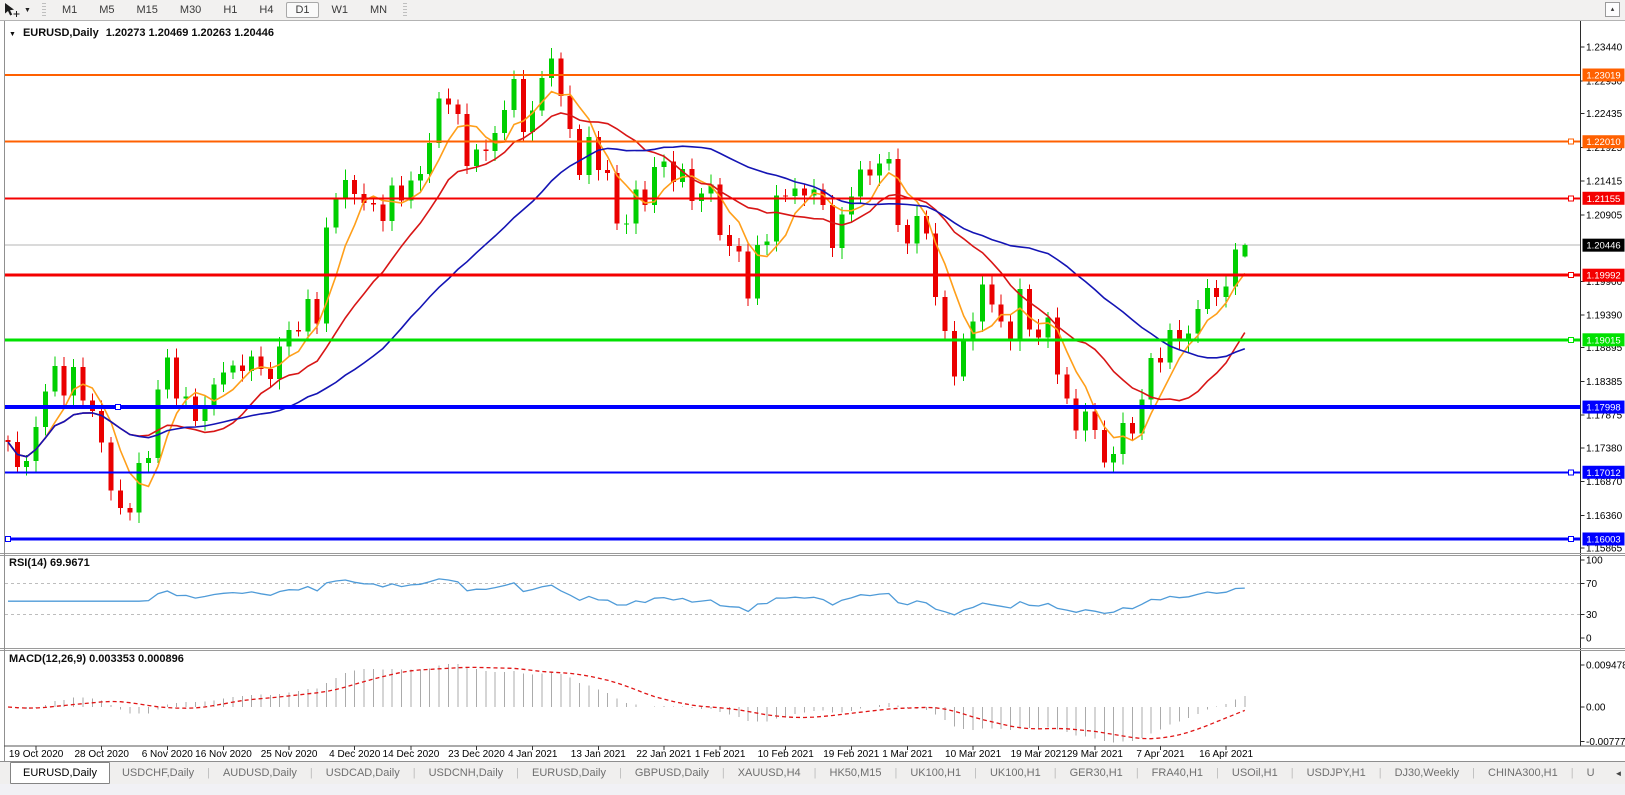 Image resolution: width=1625 pixels, height=795 pixels. What do you see at coordinates (973, 754) in the screenshot?
I see `svg-text: 10 Mar 2021` at bounding box center [973, 754].